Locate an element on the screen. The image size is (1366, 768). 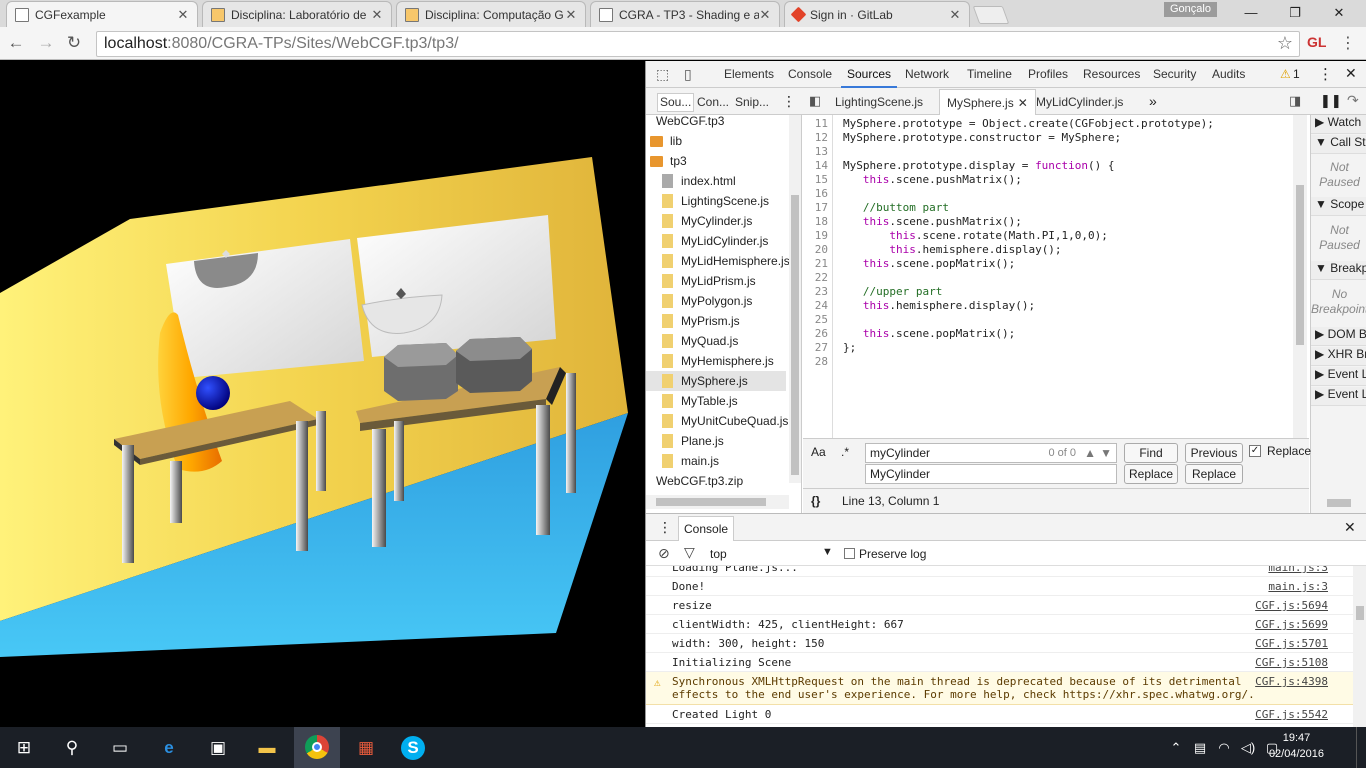
system-clock: 19:47 02/04/2016 is located at coordinates (1296, 746).